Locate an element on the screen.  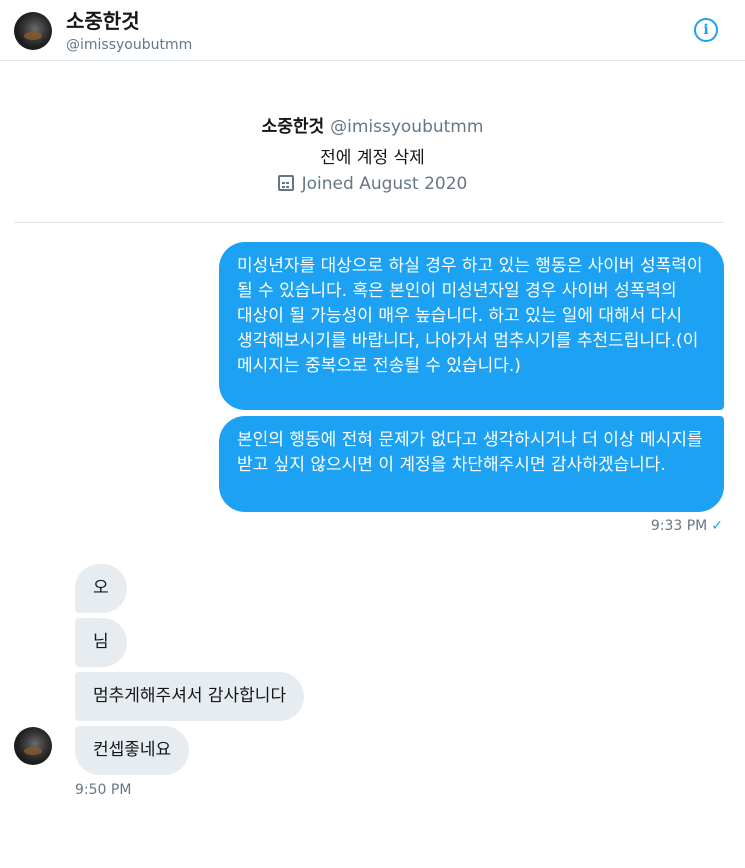
avatar is located at coordinates (33, 31).